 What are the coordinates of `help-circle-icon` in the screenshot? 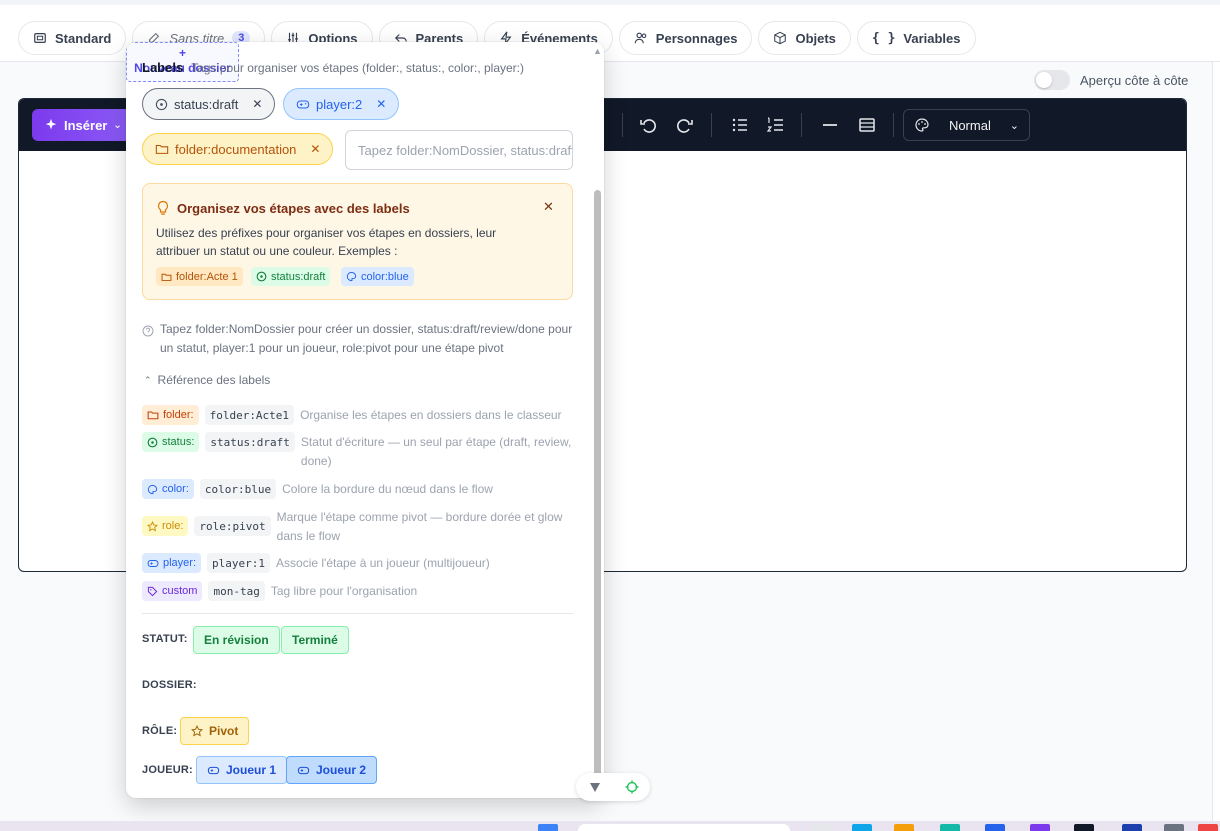 It's located at (148, 331).